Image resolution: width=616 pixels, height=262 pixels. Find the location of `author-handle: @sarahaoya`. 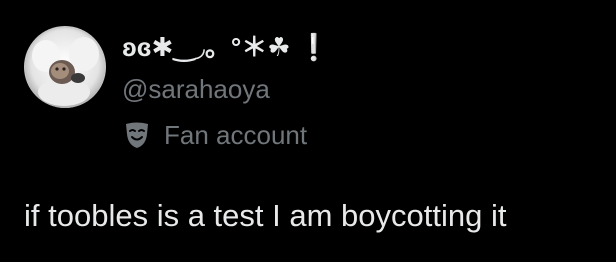

author-handle: @sarahaoya is located at coordinates (196, 89).